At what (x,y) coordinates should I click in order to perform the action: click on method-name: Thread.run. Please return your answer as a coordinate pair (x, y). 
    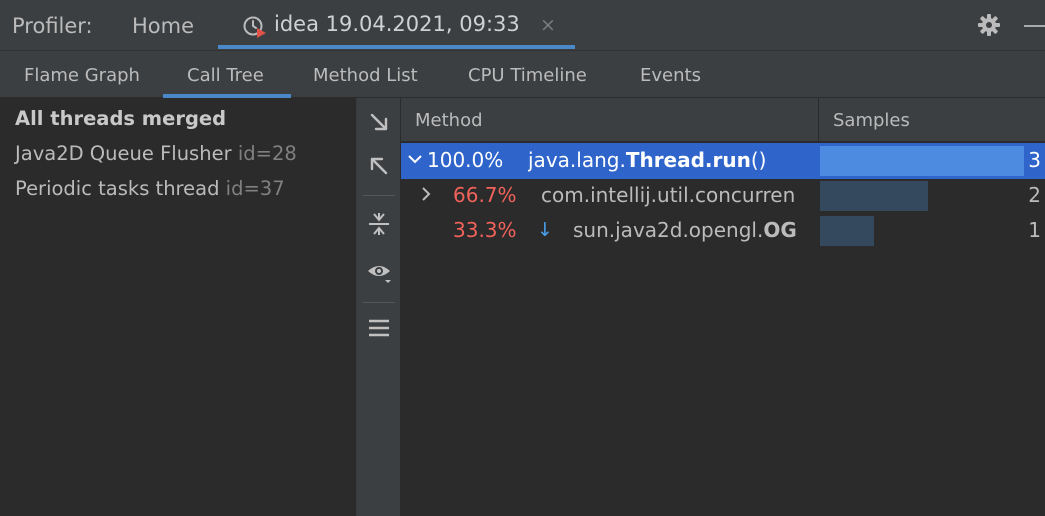
    Looking at the image, I should click on (688, 160).